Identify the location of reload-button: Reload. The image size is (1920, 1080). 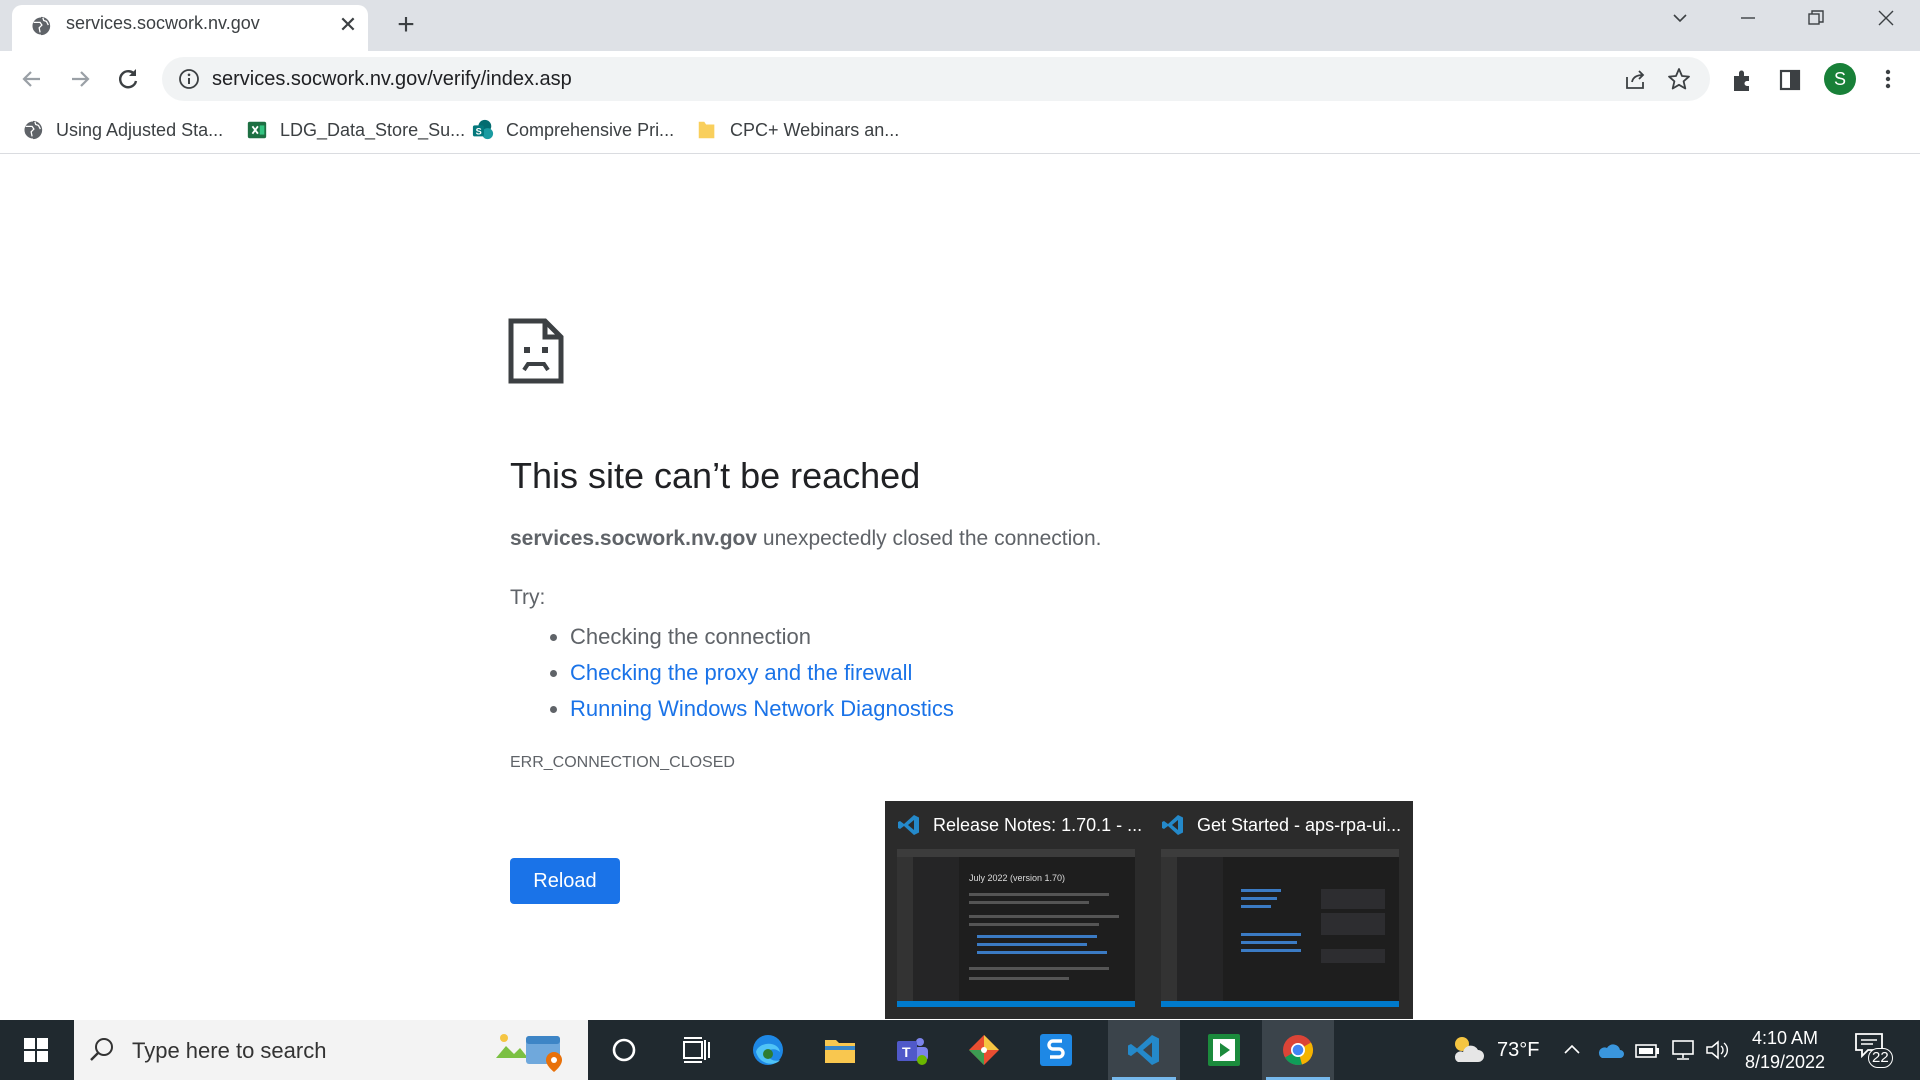
(565, 881).